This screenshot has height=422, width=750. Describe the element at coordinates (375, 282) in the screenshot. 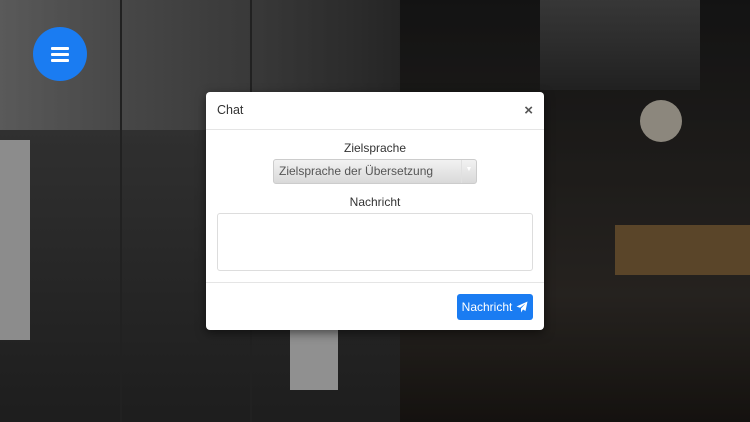

I see `modal-footer-divider` at that location.